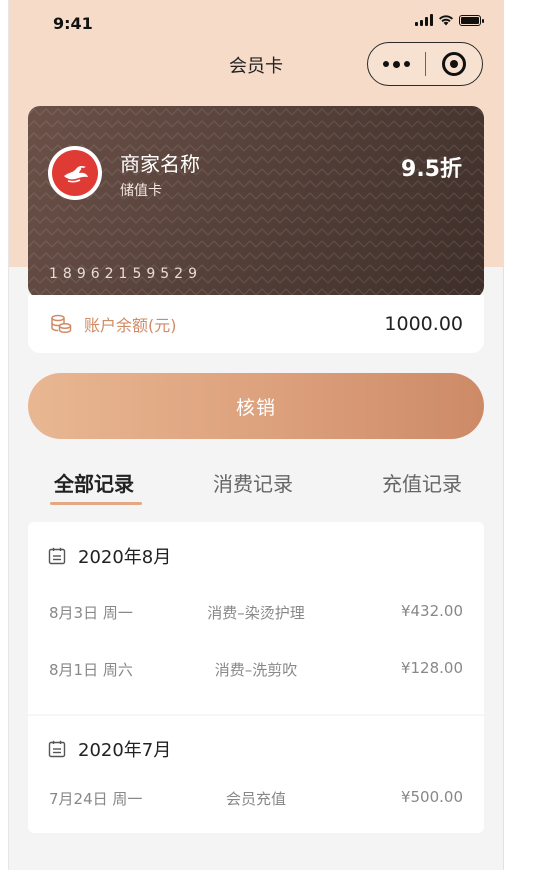 Image resolution: width=536 pixels, height=870 pixels. I want to click on balance-bar: 账户余额(元) 1000.00, so click(256, 324).